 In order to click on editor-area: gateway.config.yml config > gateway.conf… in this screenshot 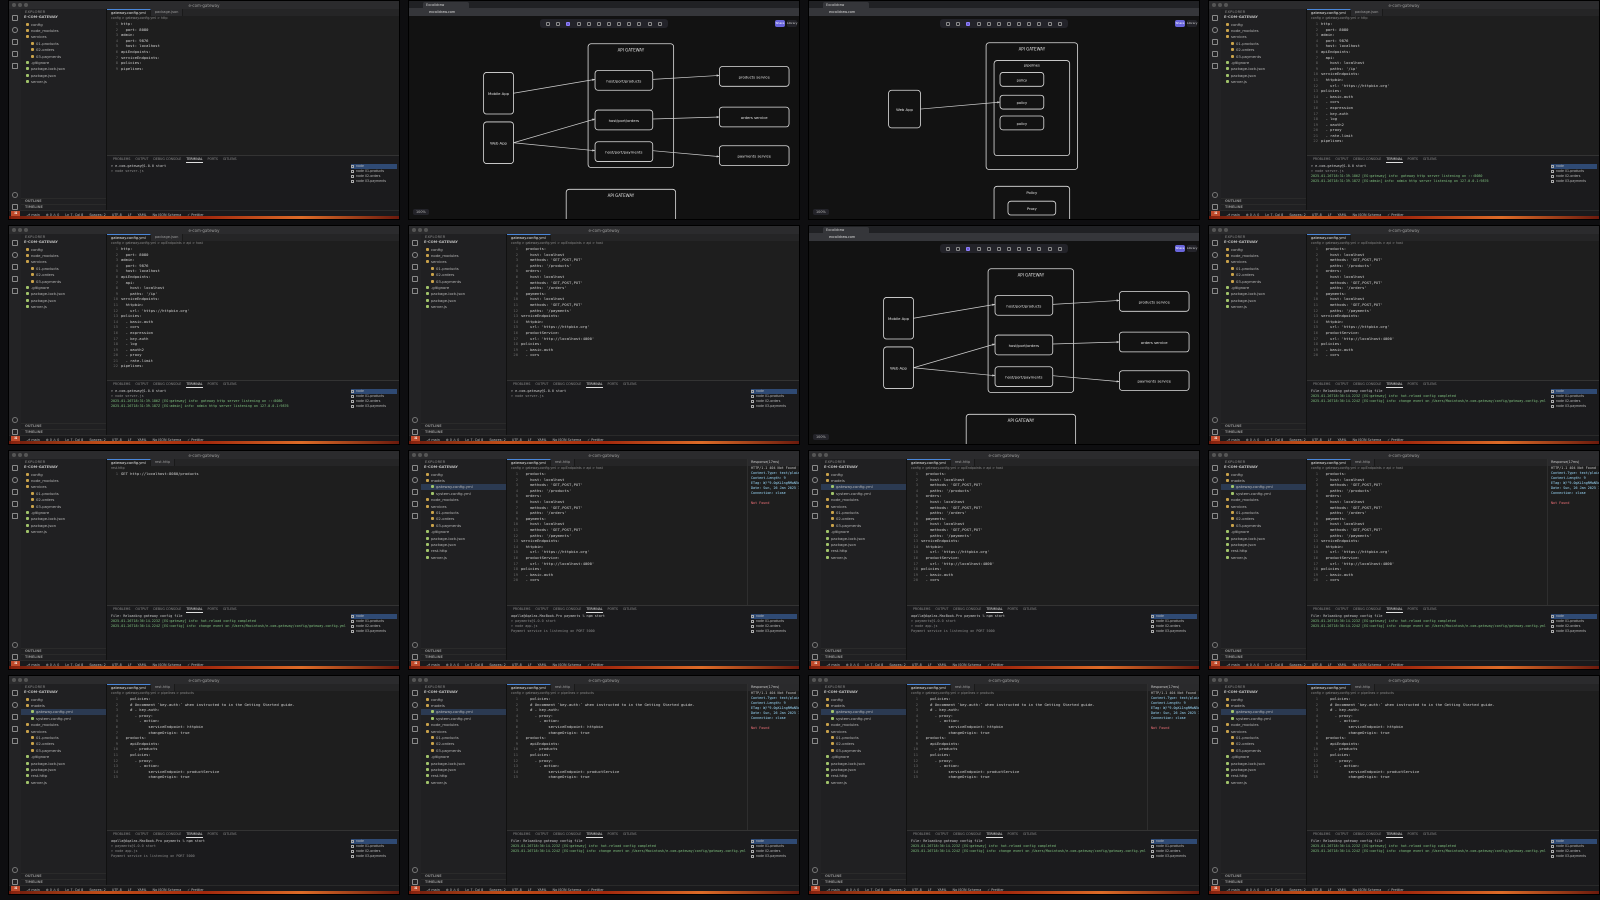, I will do `click(653, 307)`.